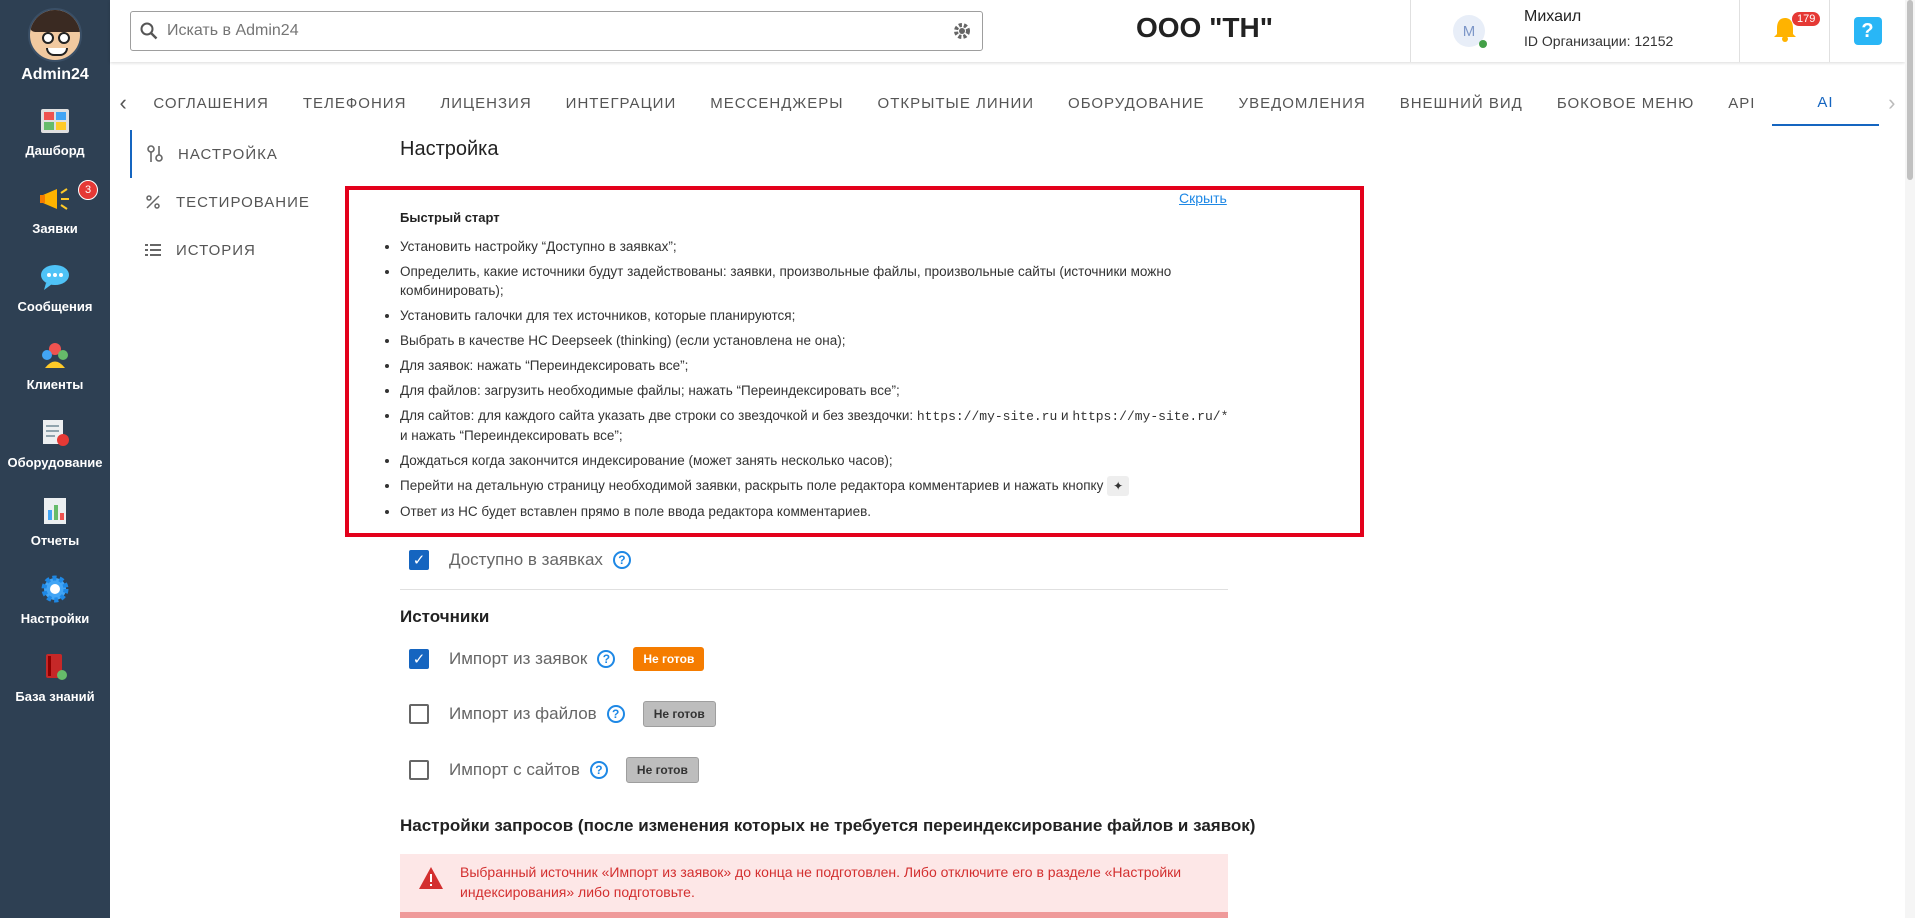  I want to click on available-checkbox: ✓, so click(419, 560).